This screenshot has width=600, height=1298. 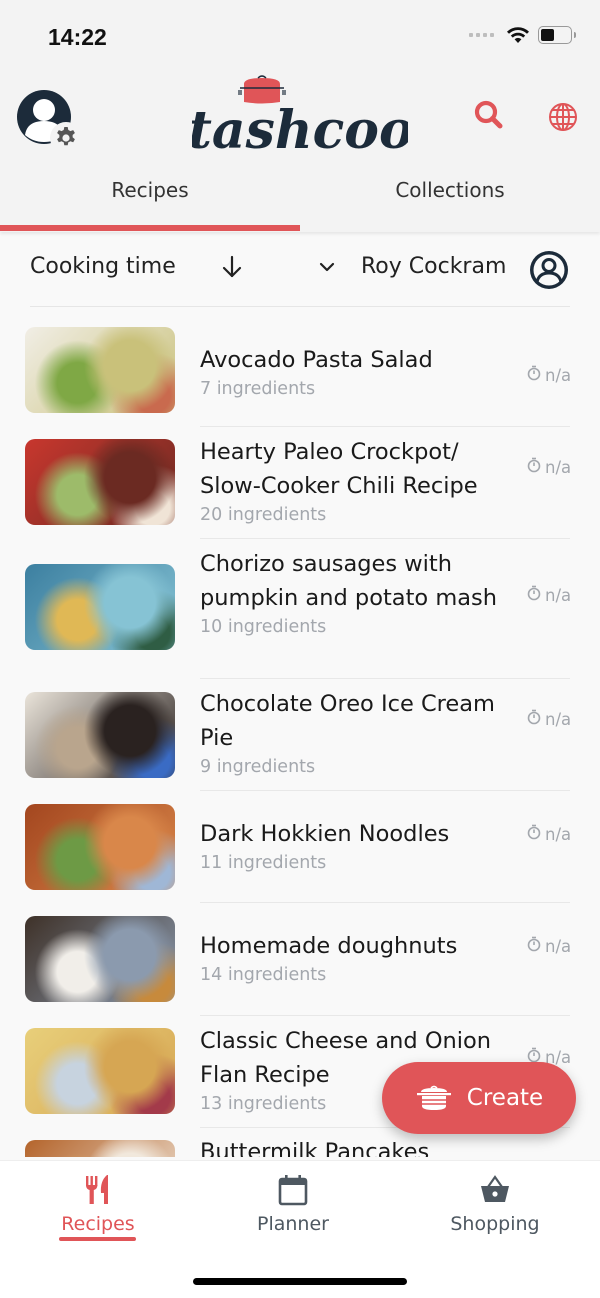 I want to click on filter-bar: Cooking time Roy Cockram, so click(x=300, y=269).